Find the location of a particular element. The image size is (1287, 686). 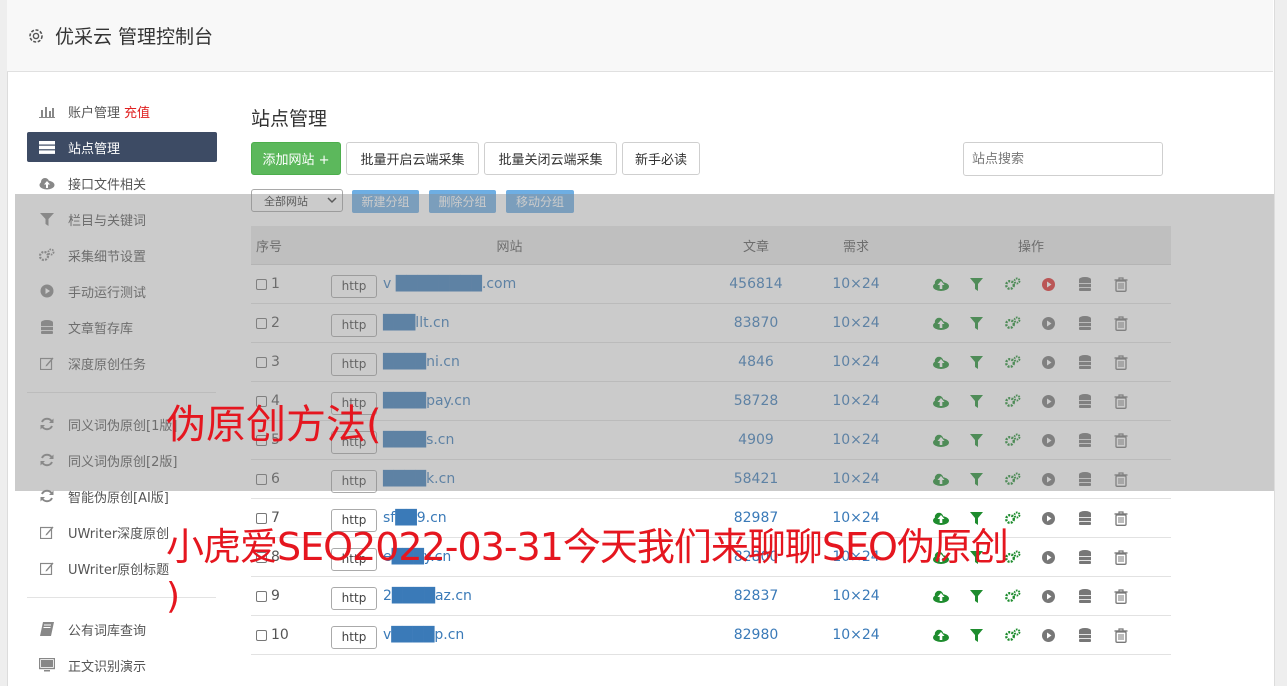

site-domain: v████p.cn is located at coordinates (423, 635).